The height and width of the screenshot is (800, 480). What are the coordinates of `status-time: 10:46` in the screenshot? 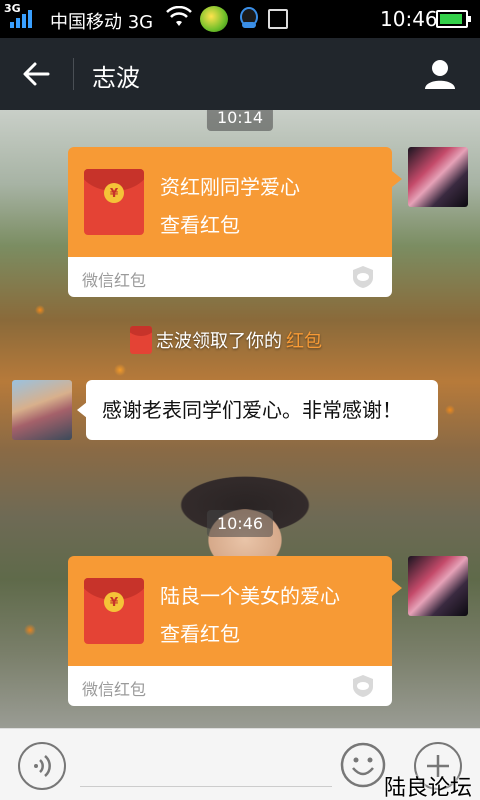 It's located at (409, 19).